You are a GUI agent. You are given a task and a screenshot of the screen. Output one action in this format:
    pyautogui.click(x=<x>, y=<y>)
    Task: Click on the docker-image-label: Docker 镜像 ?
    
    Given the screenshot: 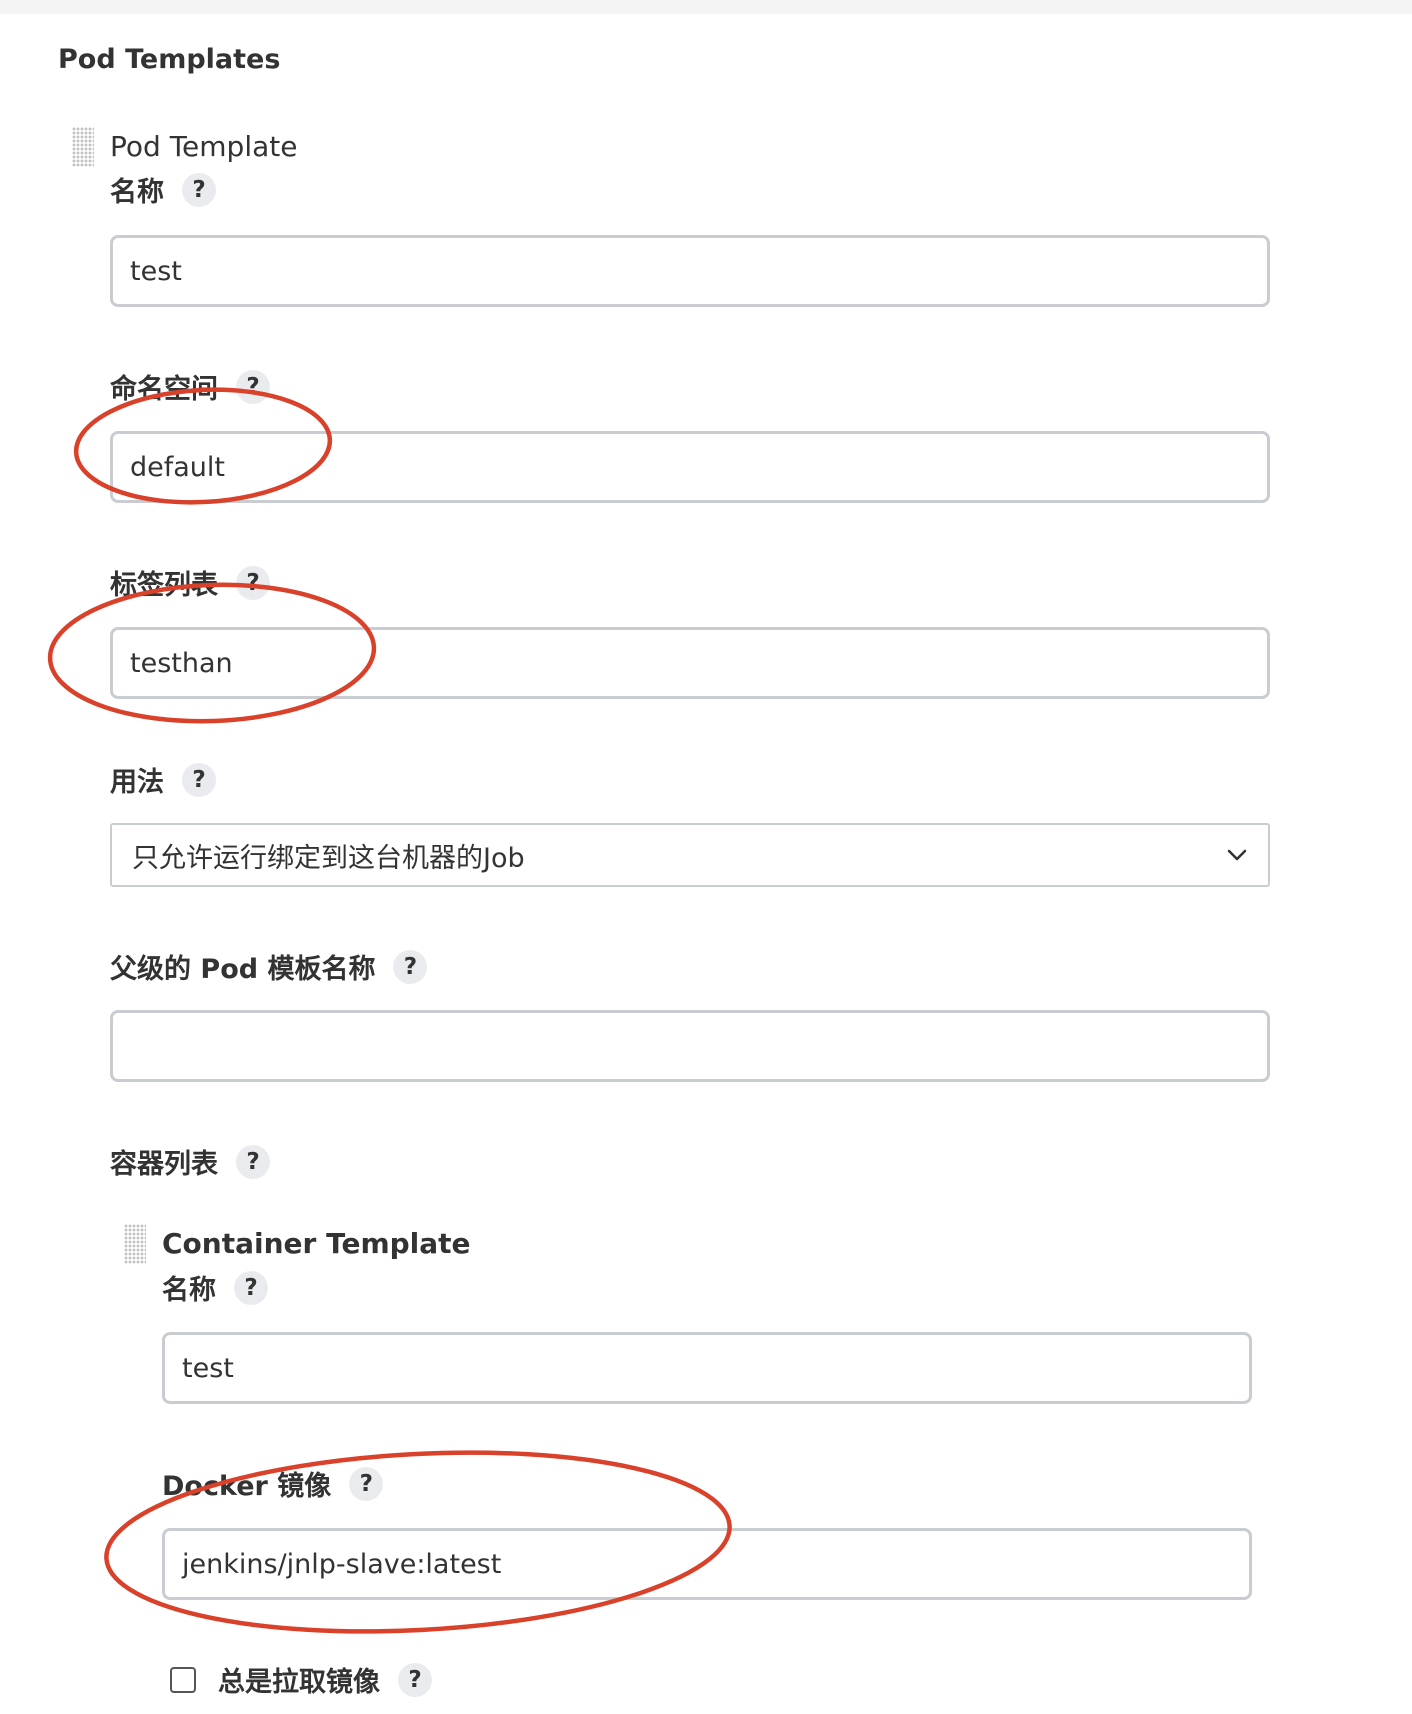 What is the action you would take?
    pyautogui.click(x=273, y=1483)
    